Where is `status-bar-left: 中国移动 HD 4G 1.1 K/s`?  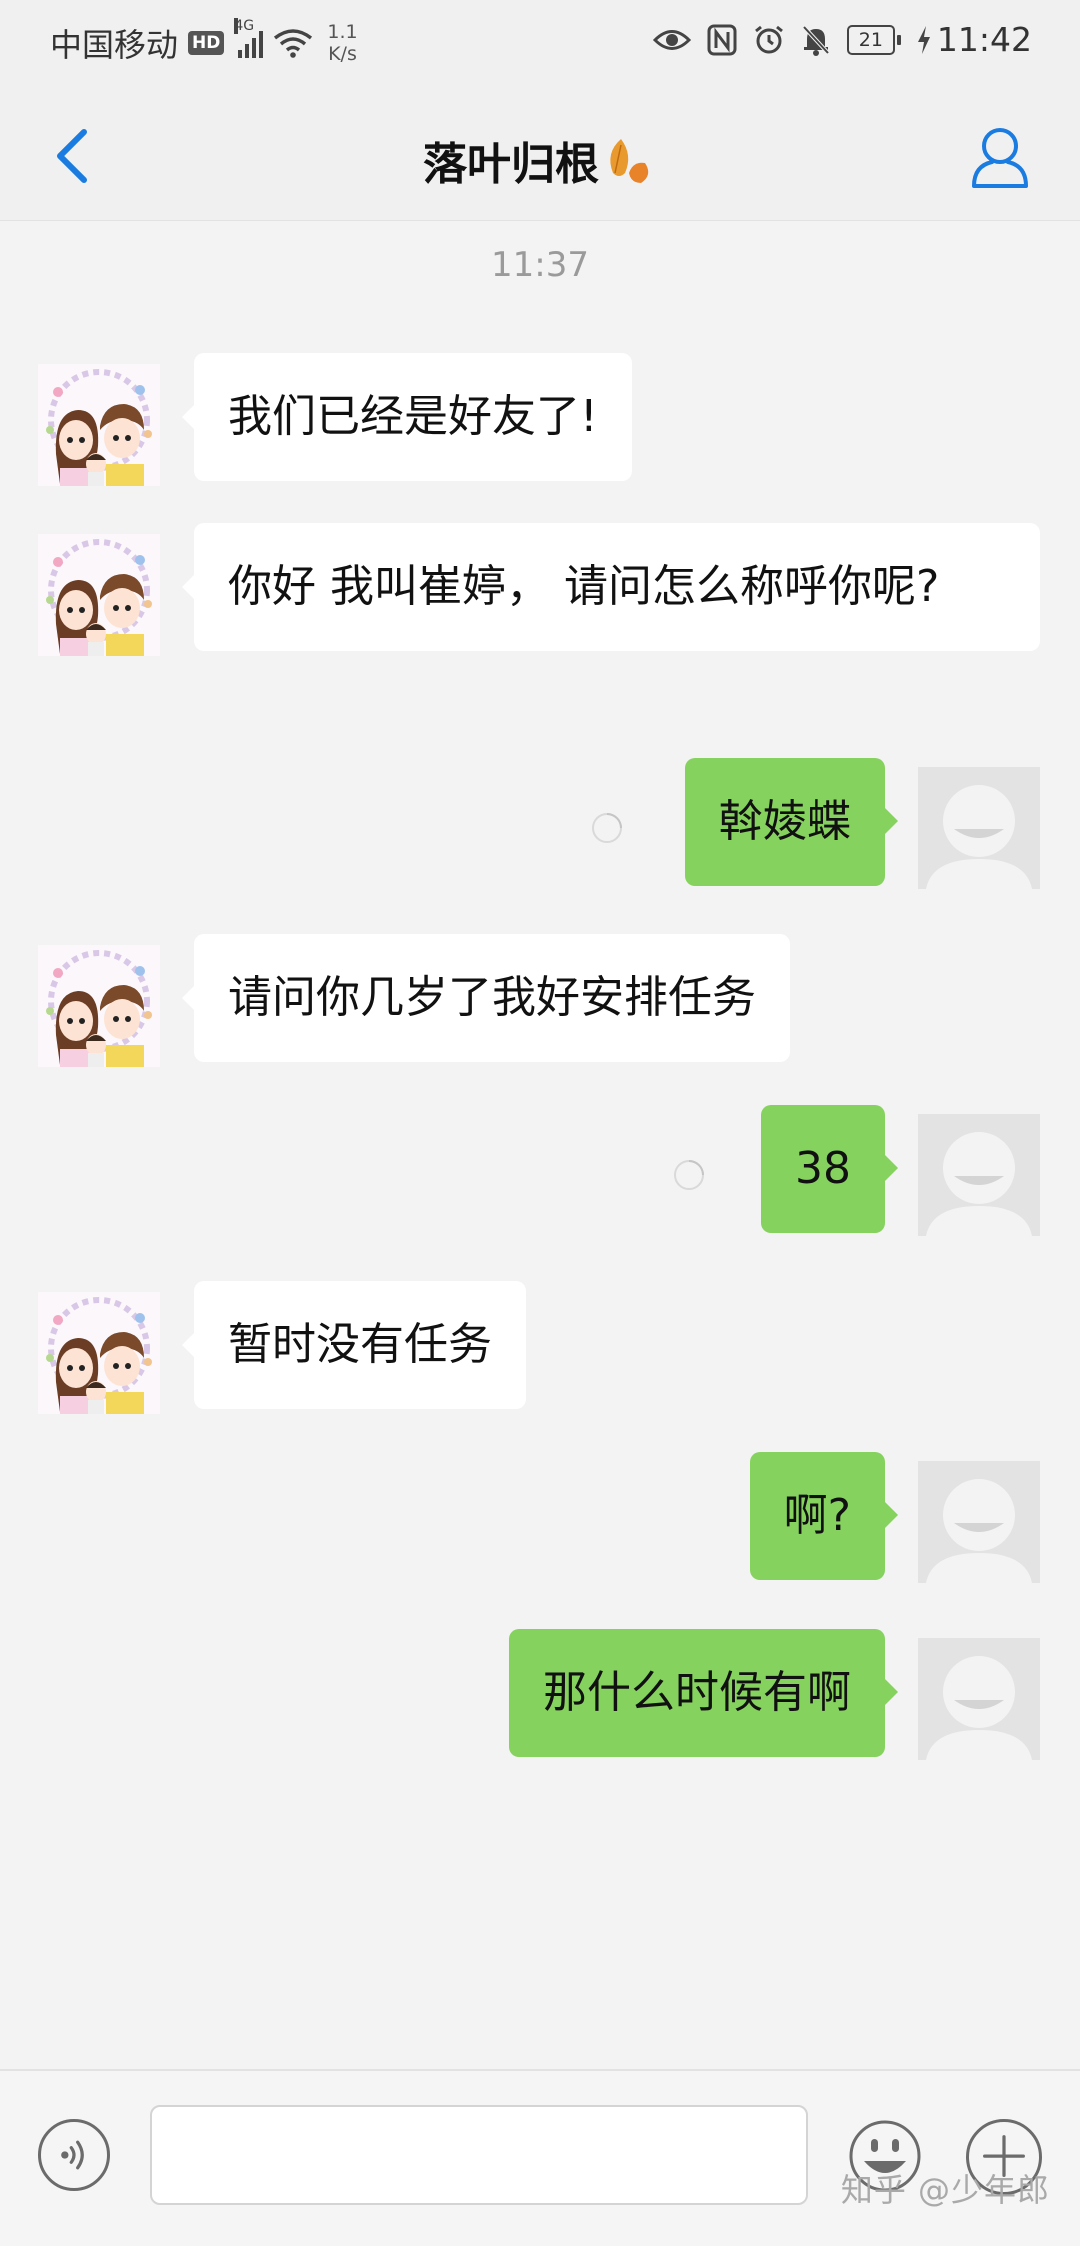
status-bar-left: 中国移动 HD 4G 1.1 K/s is located at coordinates (204, 42).